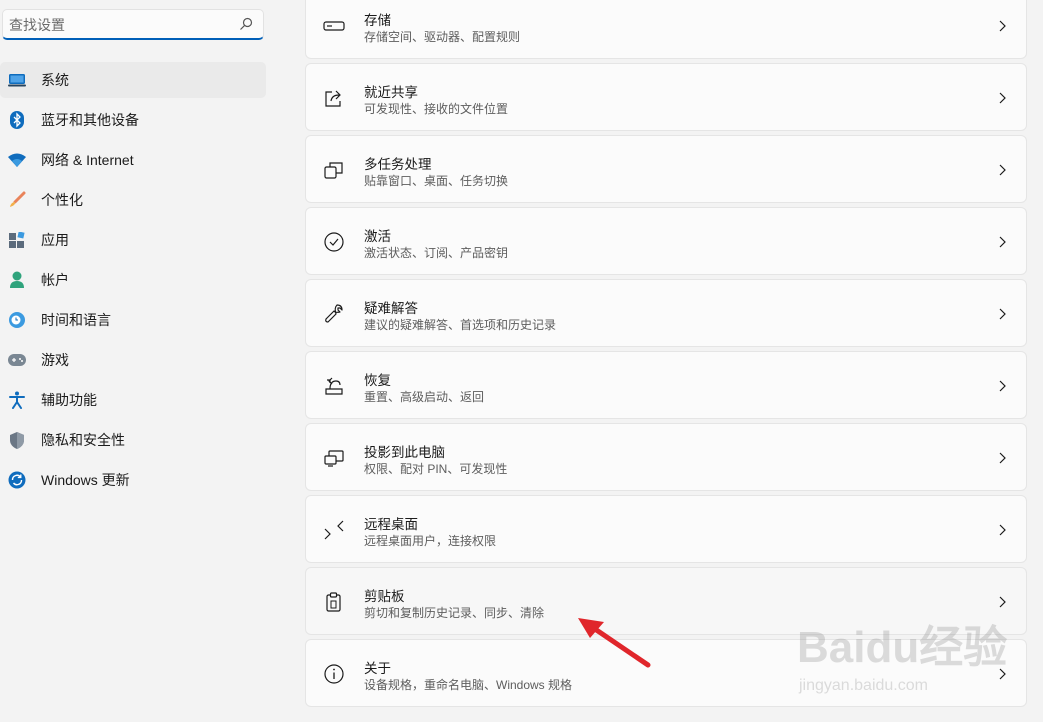 The height and width of the screenshot is (722, 1043). What do you see at coordinates (666, 529) in the screenshot?
I see `settings-item-remote-desktop: 远程桌面 远程桌面用户，连接权限` at bounding box center [666, 529].